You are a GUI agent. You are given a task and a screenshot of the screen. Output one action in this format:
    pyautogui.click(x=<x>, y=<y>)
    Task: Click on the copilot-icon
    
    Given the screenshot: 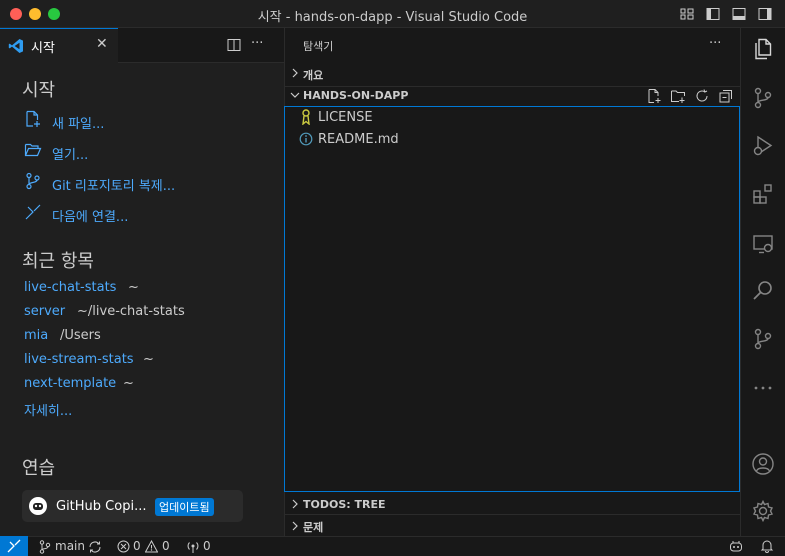 What is the action you would take?
    pyautogui.click(x=38, y=506)
    